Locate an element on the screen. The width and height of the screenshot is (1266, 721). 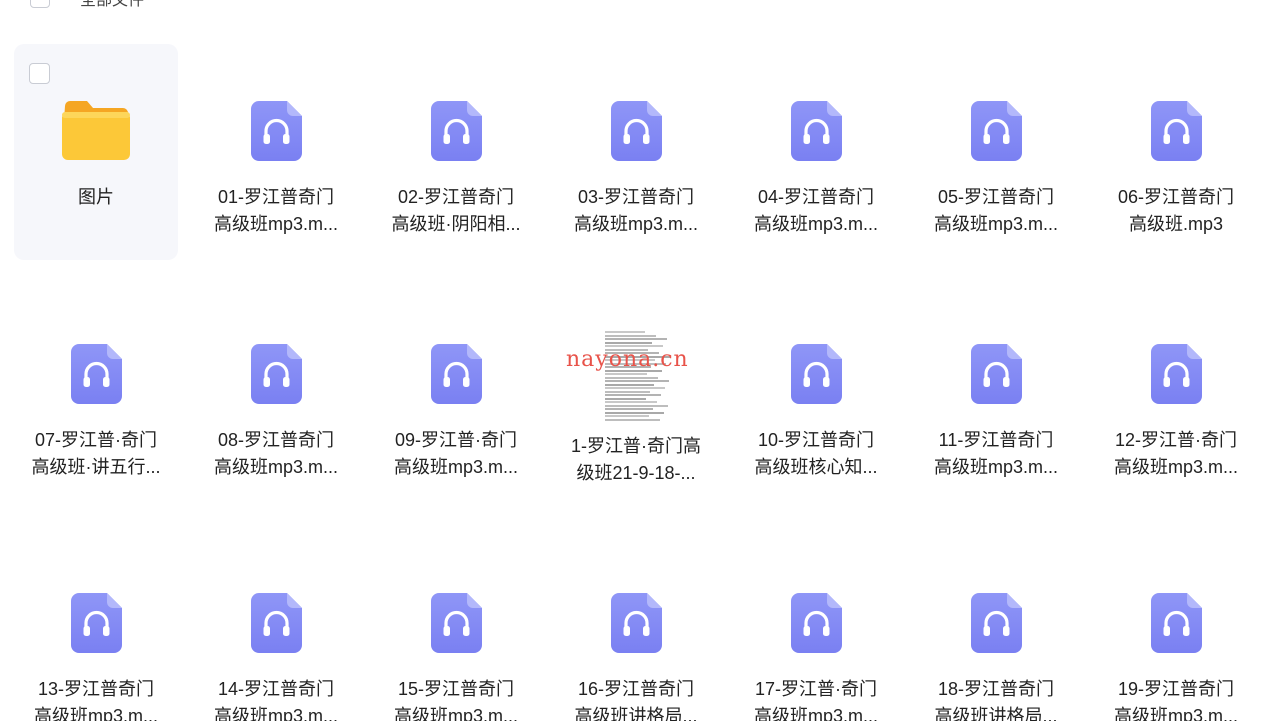
file-name-line-1: 12-罗江普·奇门 is located at coordinates (1175, 440).